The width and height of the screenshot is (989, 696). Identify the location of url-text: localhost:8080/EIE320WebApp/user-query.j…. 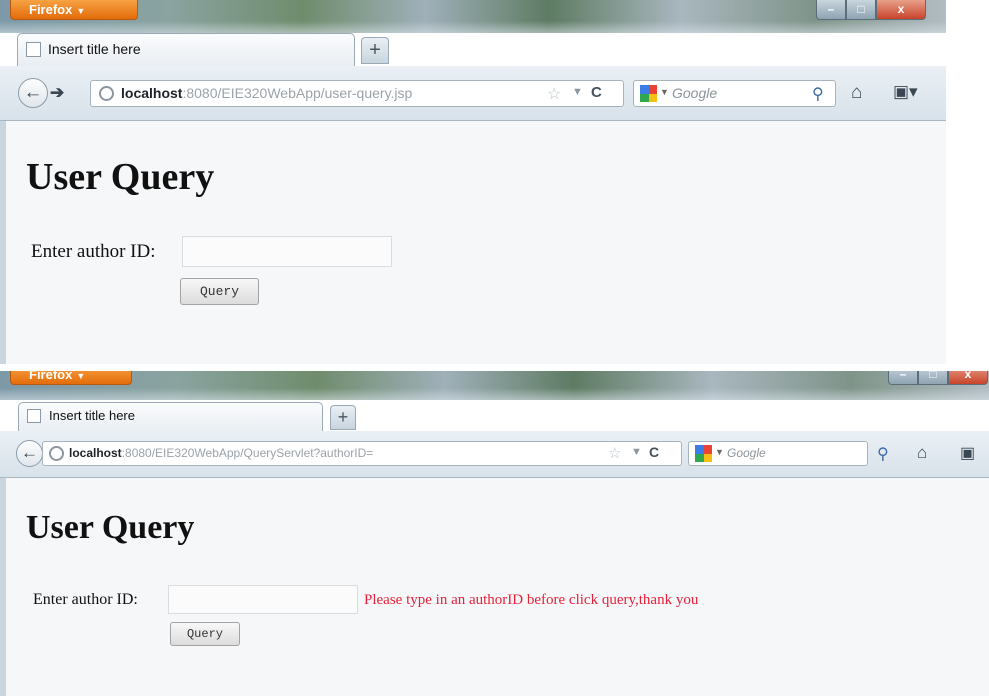
(267, 93).